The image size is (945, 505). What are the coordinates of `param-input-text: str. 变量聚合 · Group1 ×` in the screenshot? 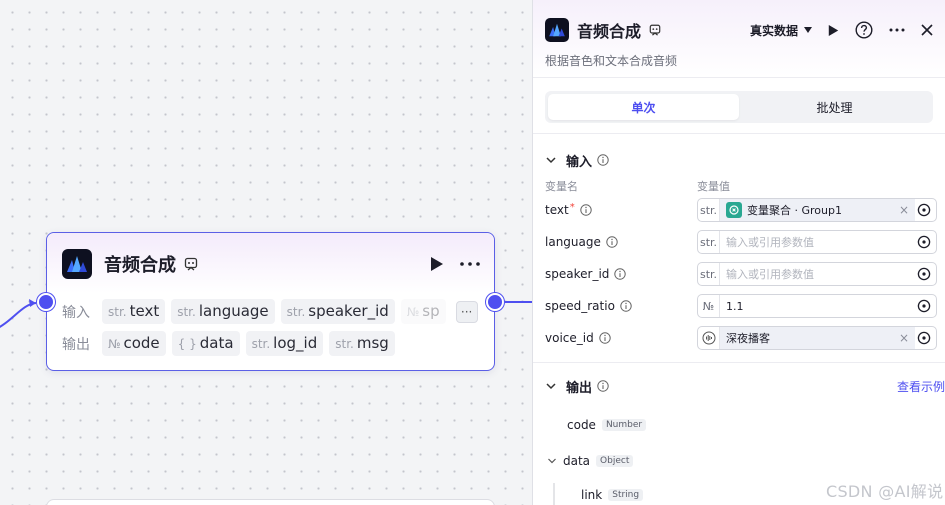 It's located at (817, 210).